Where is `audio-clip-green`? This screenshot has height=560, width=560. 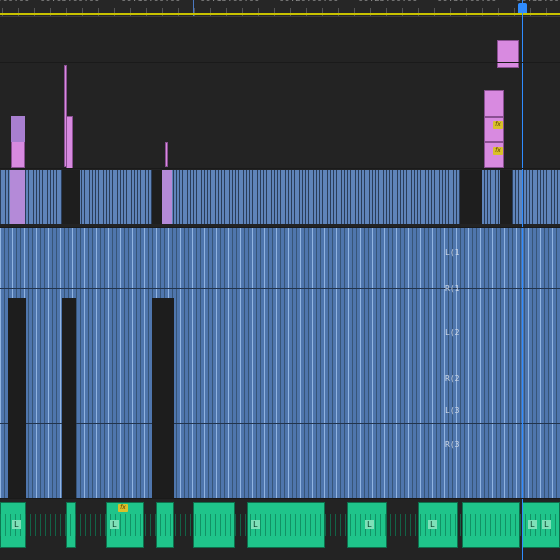
audio-clip-green is located at coordinates (438, 525).